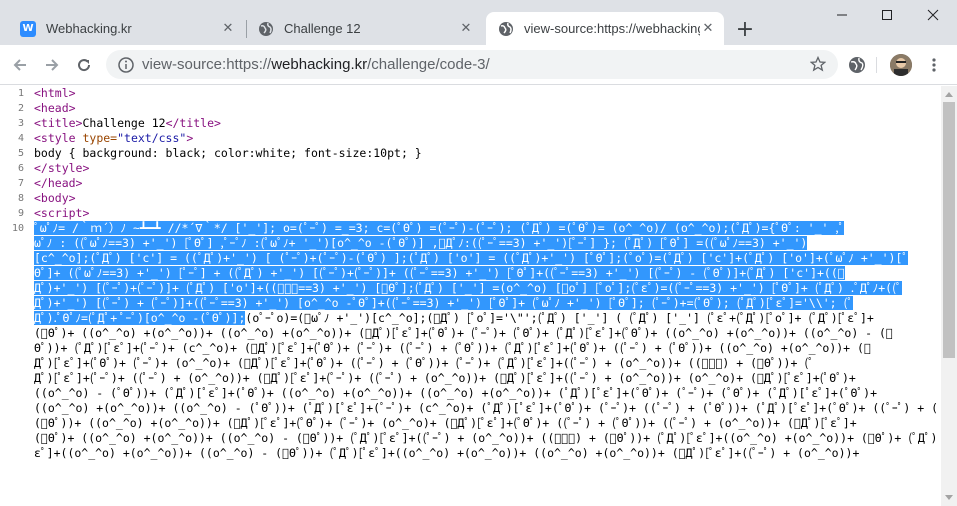  What do you see at coordinates (612, 28) in the screenshot?
I see `tab-title: view-source:https://webhacking` at bounding box center [612, 28].